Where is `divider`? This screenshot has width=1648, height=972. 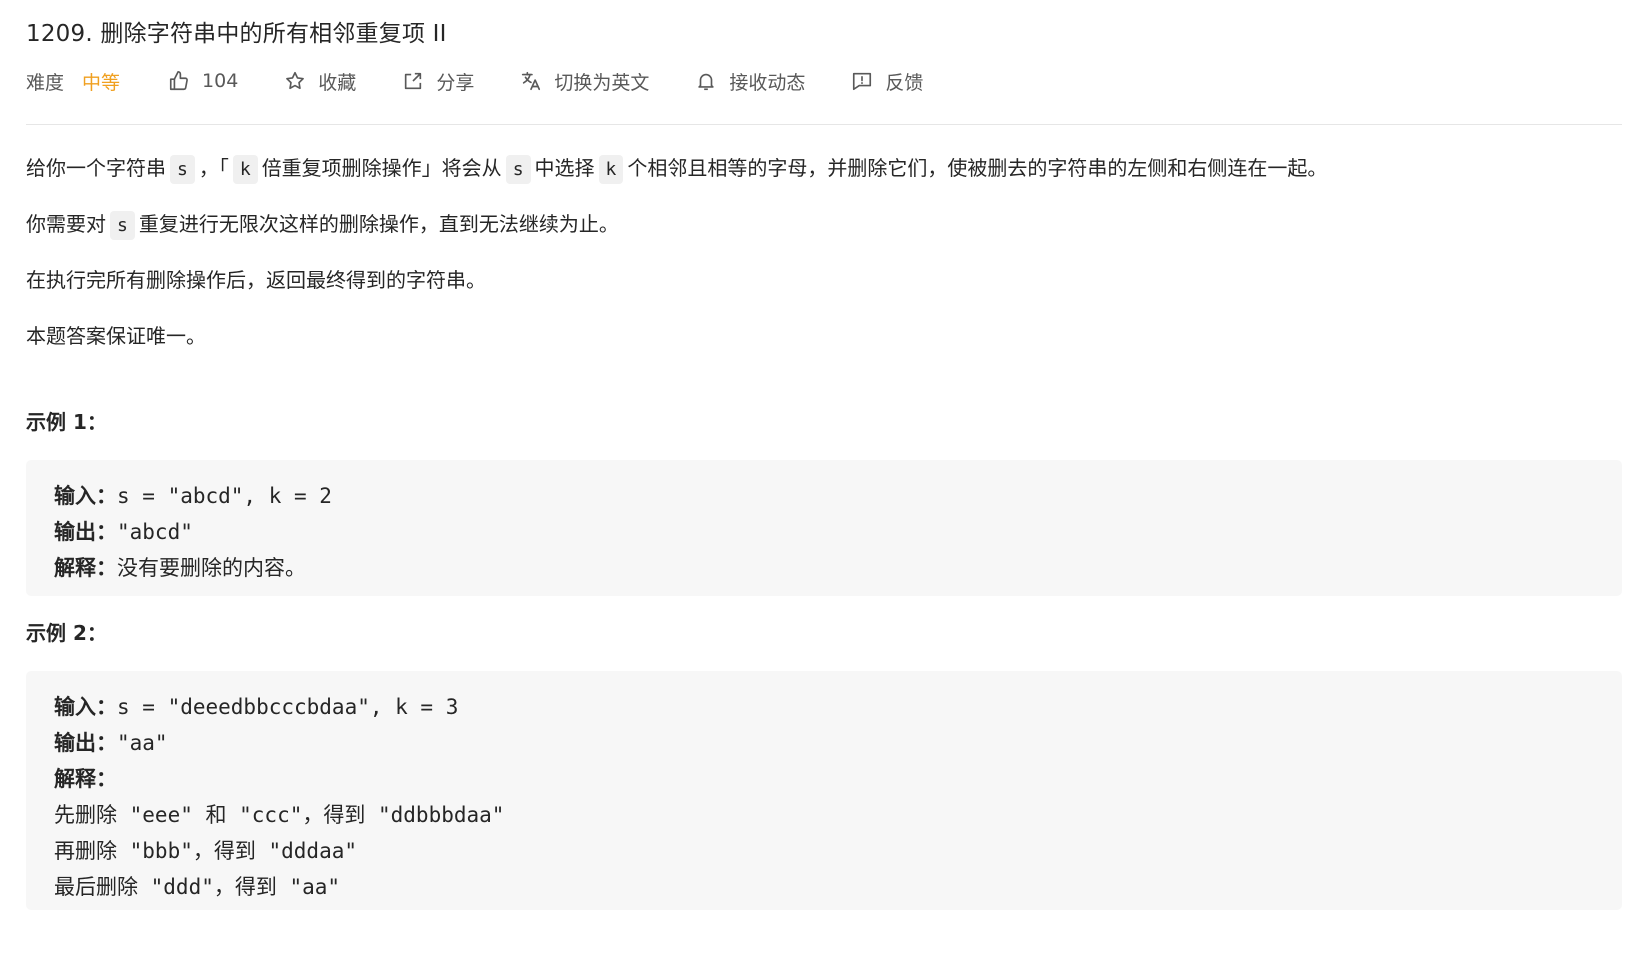 divider is located at coordinates (824, 124).